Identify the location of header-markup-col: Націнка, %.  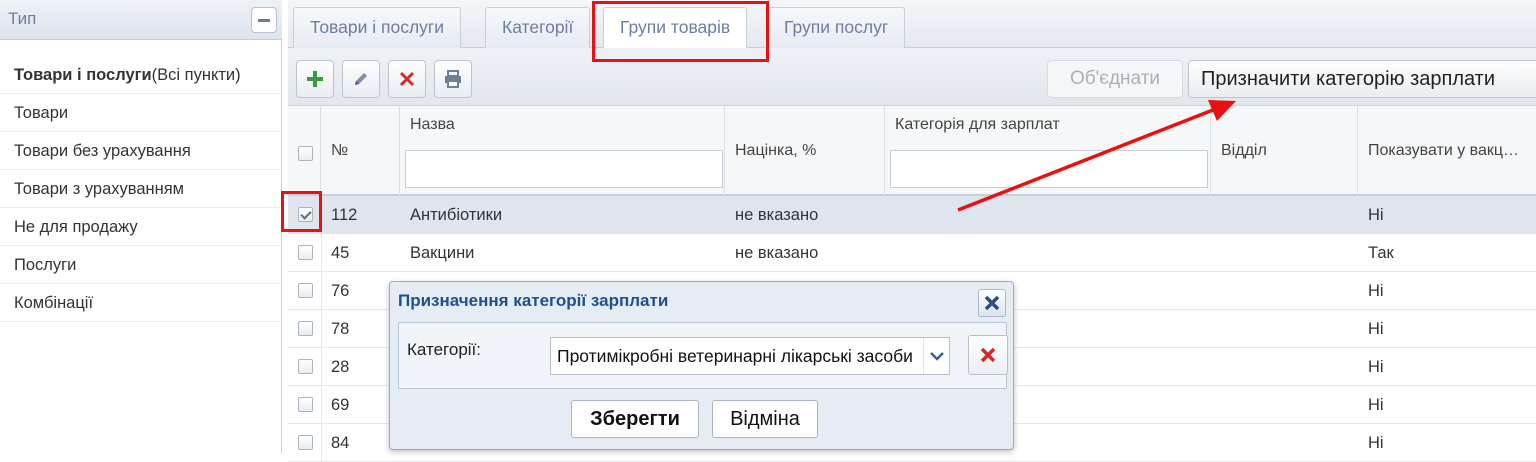
(805, 151).